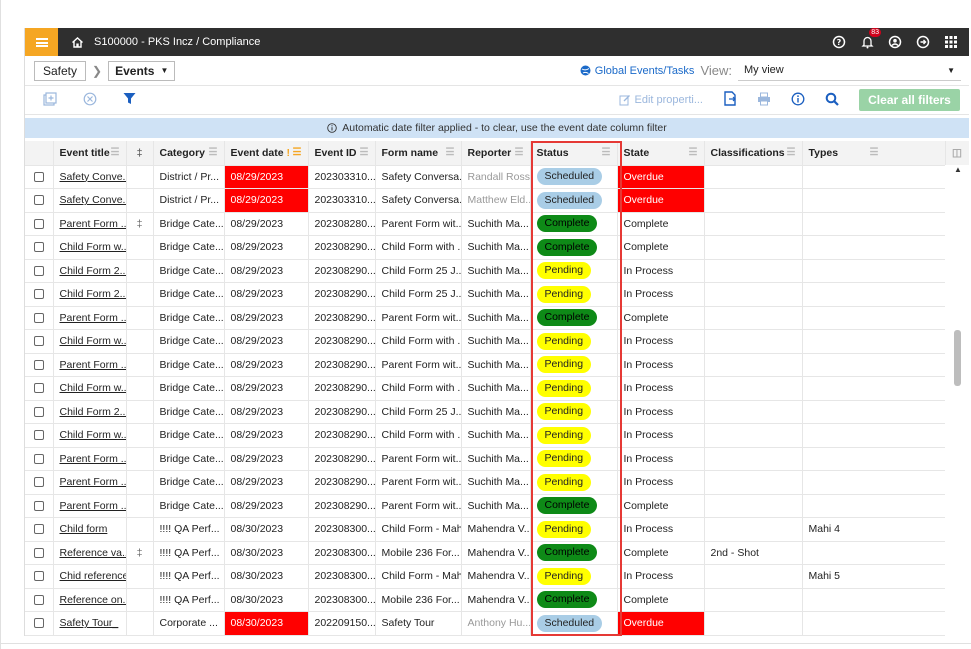  What do you see at coordinates (958, 169) in the screenshot?
I see `scroll-up-arrow-icon: ▲` at bounding box center [958, 169].